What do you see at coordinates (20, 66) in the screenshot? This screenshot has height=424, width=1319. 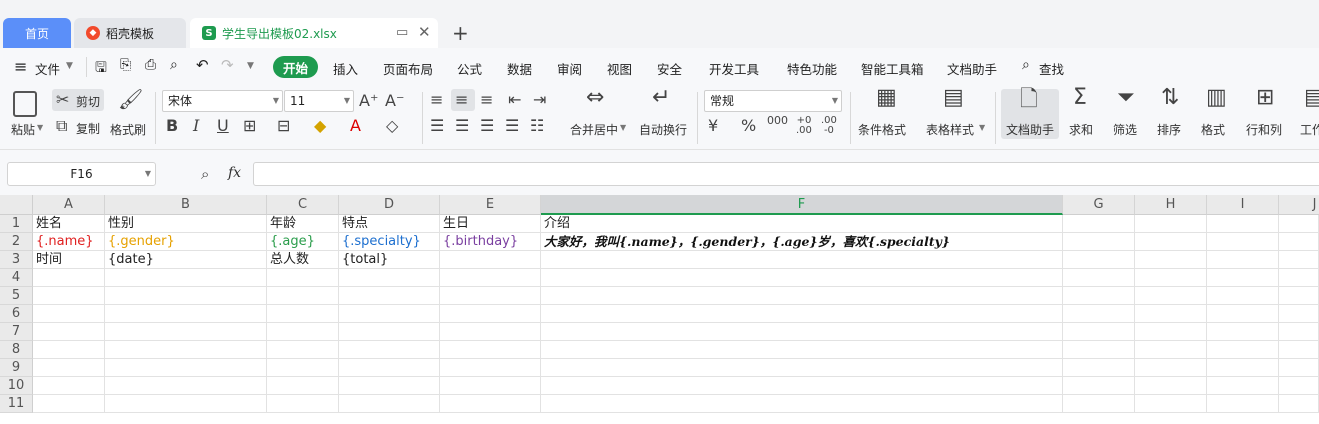 I see `hamburger-icon: ≡` at bounding box center [20, 66].